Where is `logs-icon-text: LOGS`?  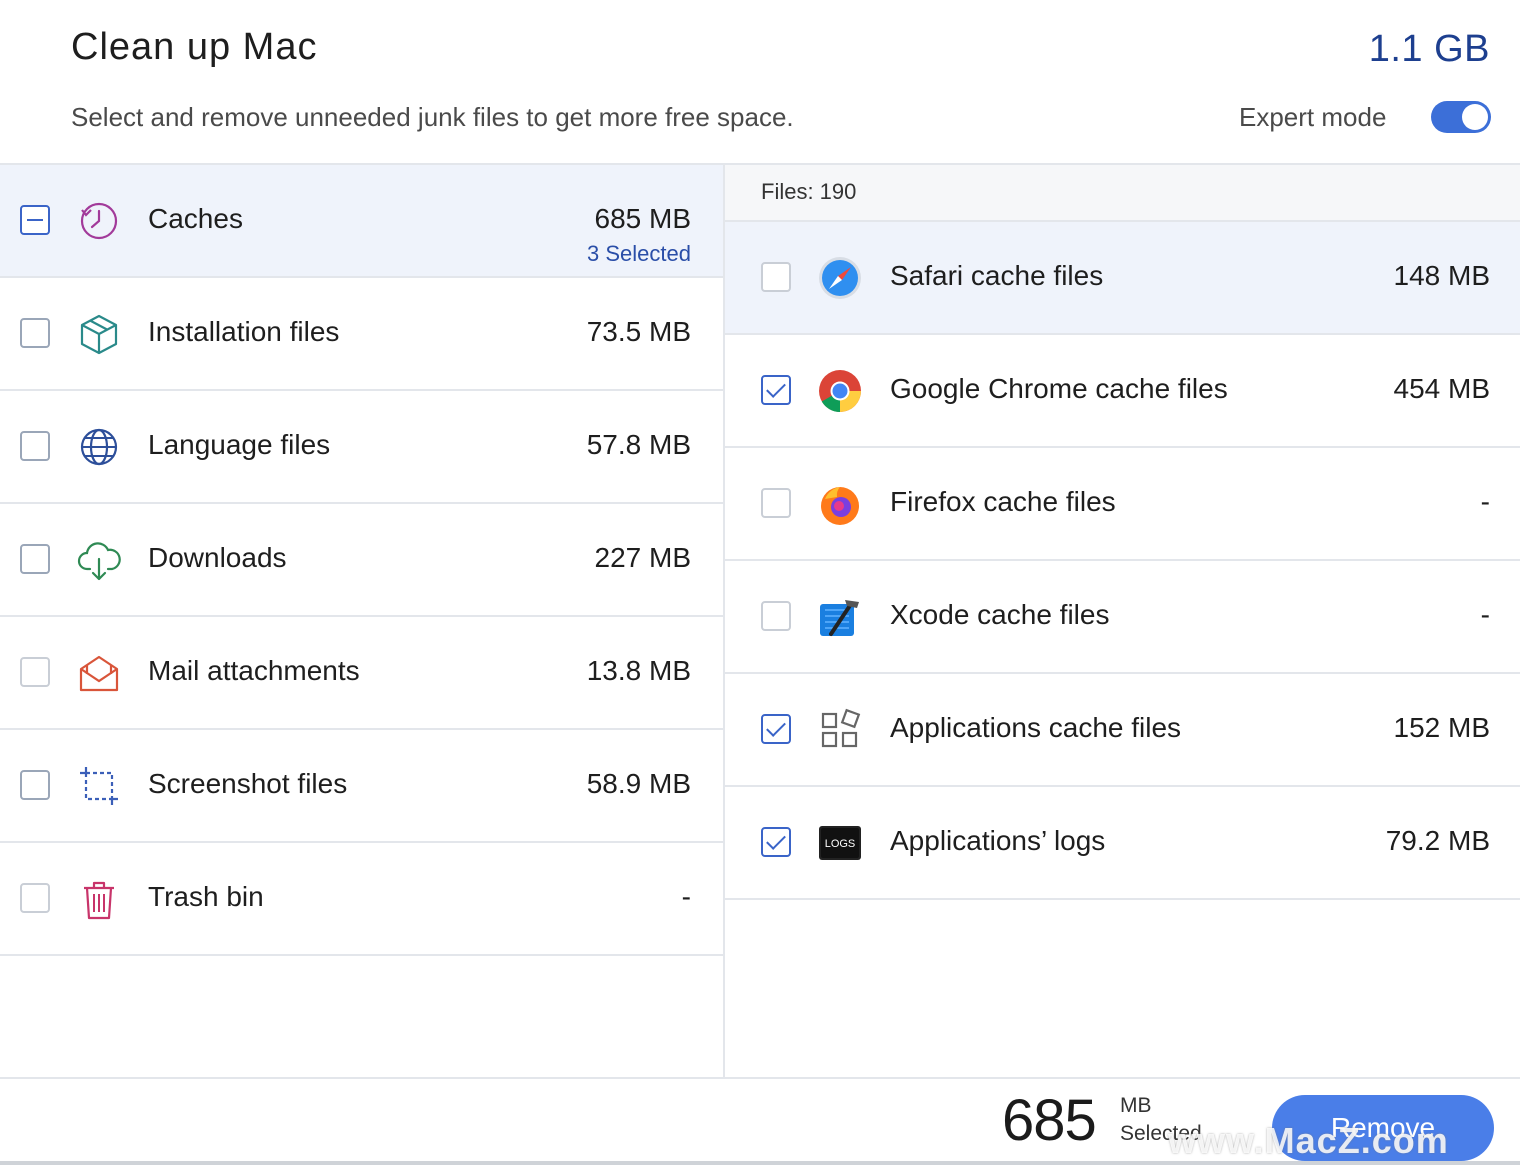
logs-icon-text: LOGS is located at coordinates (840, 844).